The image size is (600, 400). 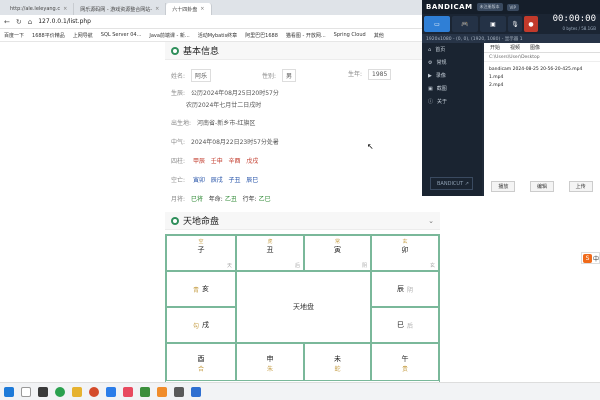 What do you see at coordinates (189, 9) in the screenshot?
I see `browser-tab-active: 六十四卦盘 ×` at bounding box center [189, 9].